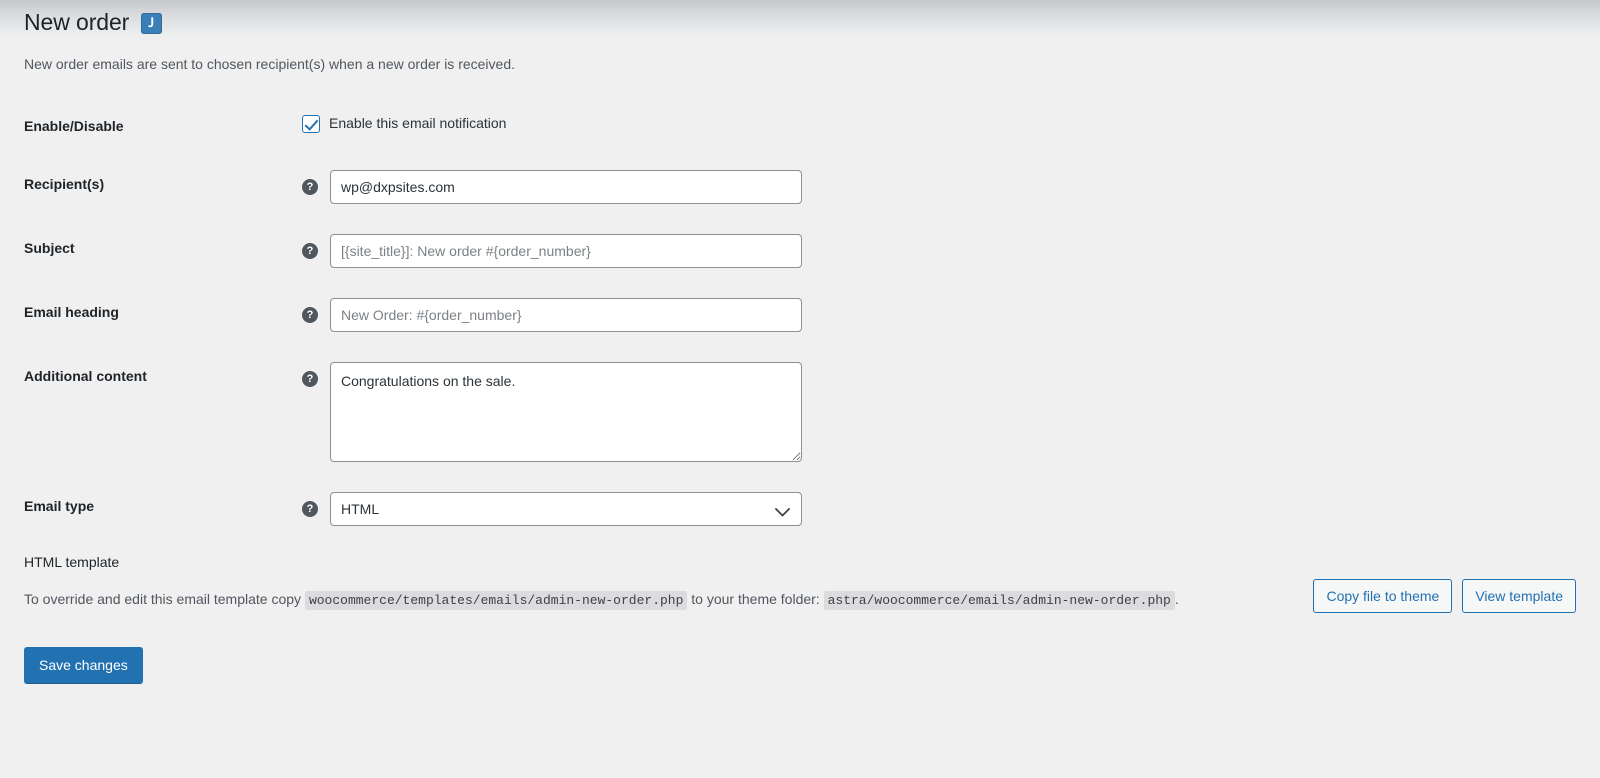 Image resolution: width=1600 pixels, height=778 pixels. I want to click on enable-email-checkbox, so click(311, 123).